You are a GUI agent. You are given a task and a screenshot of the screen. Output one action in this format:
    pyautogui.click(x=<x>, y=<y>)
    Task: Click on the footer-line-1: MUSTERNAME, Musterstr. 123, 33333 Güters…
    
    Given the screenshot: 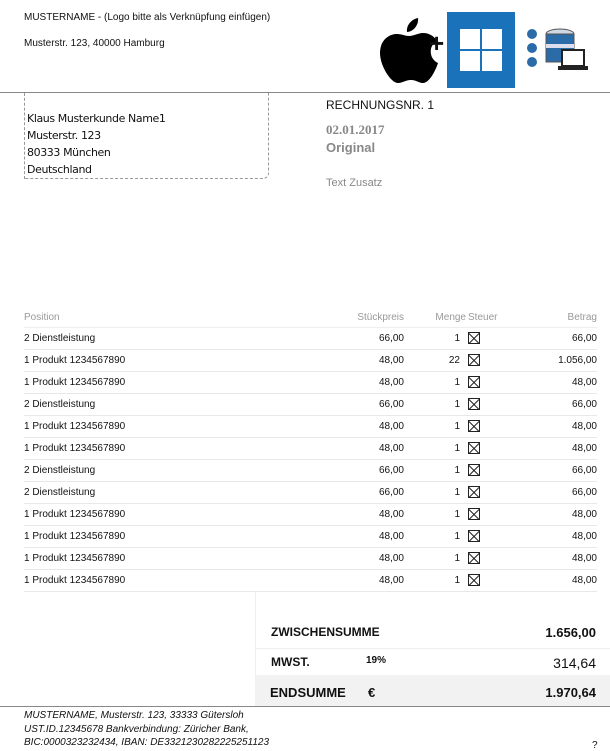 What is the action you would take?
    pyautogui.click(x=134, y=715)
    